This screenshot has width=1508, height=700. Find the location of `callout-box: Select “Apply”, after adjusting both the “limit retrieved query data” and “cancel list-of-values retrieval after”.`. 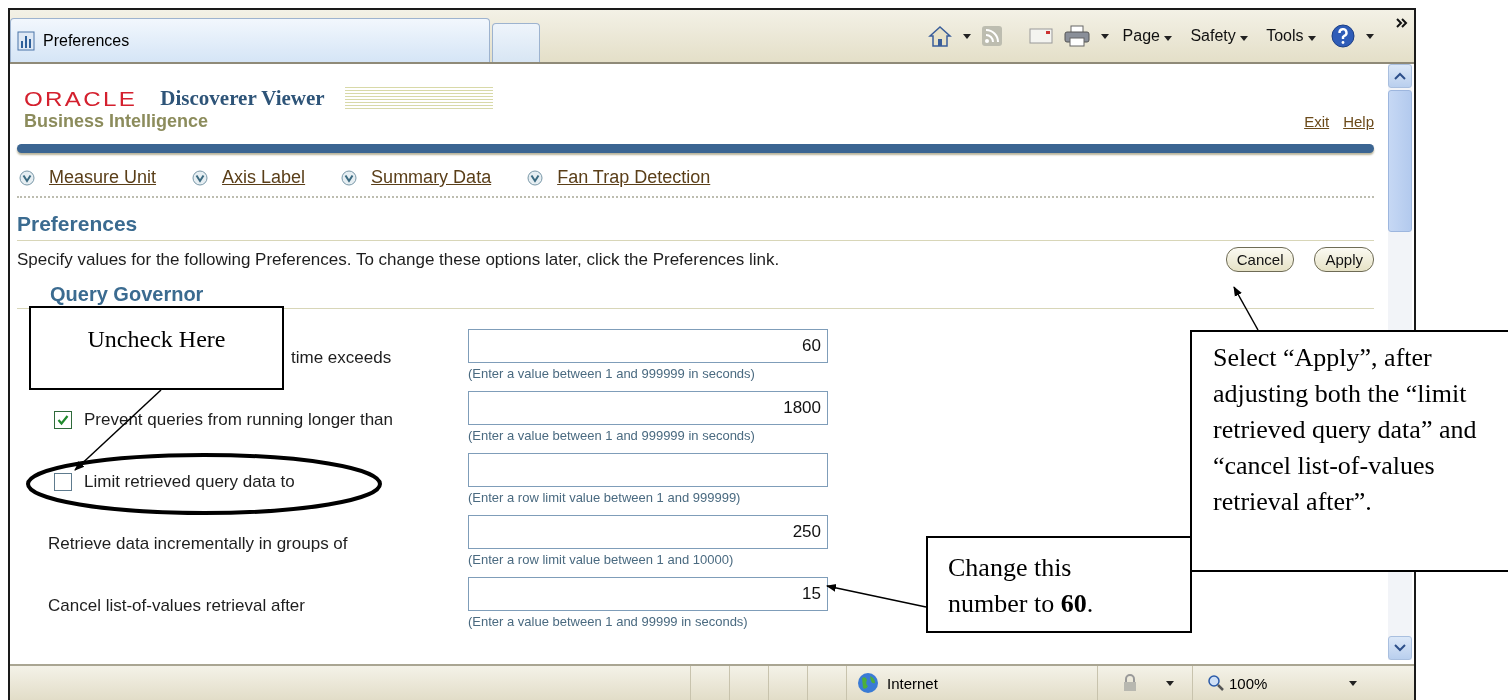

callout-box: Select “Apply”, after adjusting both the “limit retrieved query data” and “cancel list-of-values retrieval after”. is located at coordinates (1349, 451).